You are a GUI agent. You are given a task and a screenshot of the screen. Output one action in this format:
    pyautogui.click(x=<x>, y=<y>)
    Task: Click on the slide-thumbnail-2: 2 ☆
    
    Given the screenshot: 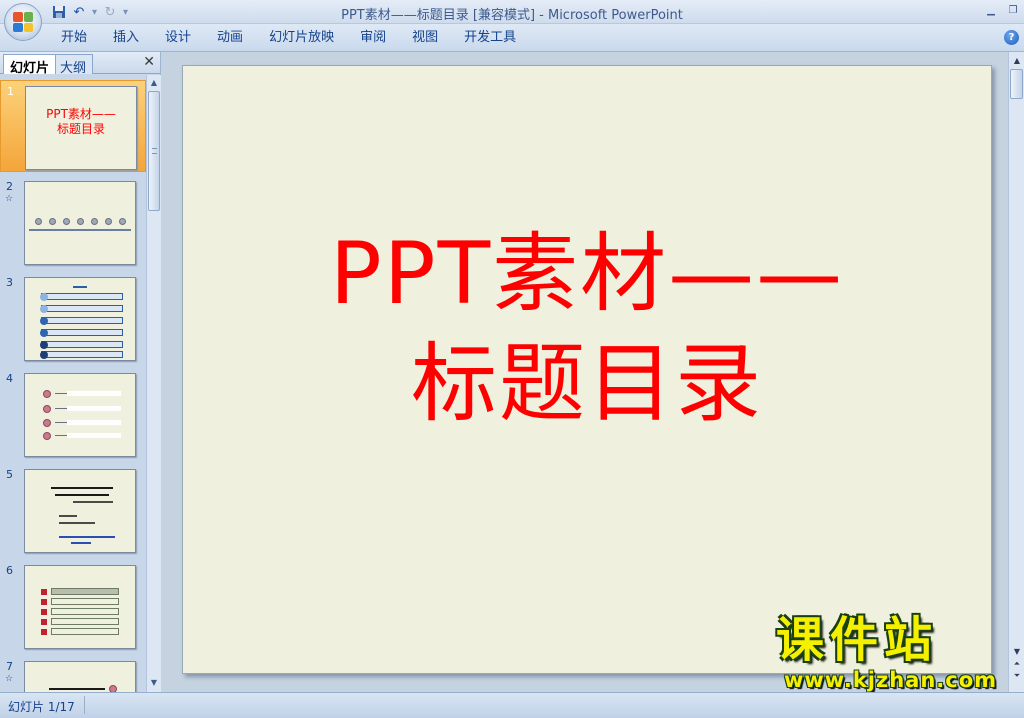 What is the action you would take?
    pyautogui.click(x=73, y=222)
    